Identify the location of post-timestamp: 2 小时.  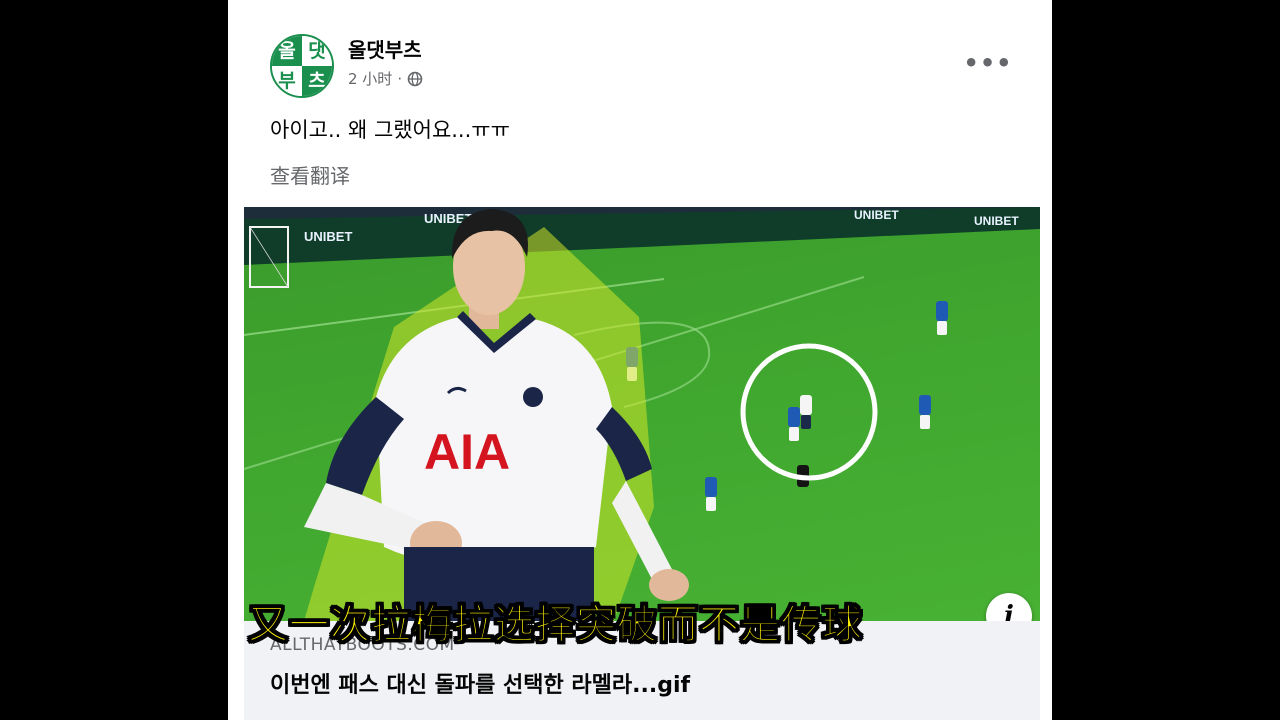
(370, 78).